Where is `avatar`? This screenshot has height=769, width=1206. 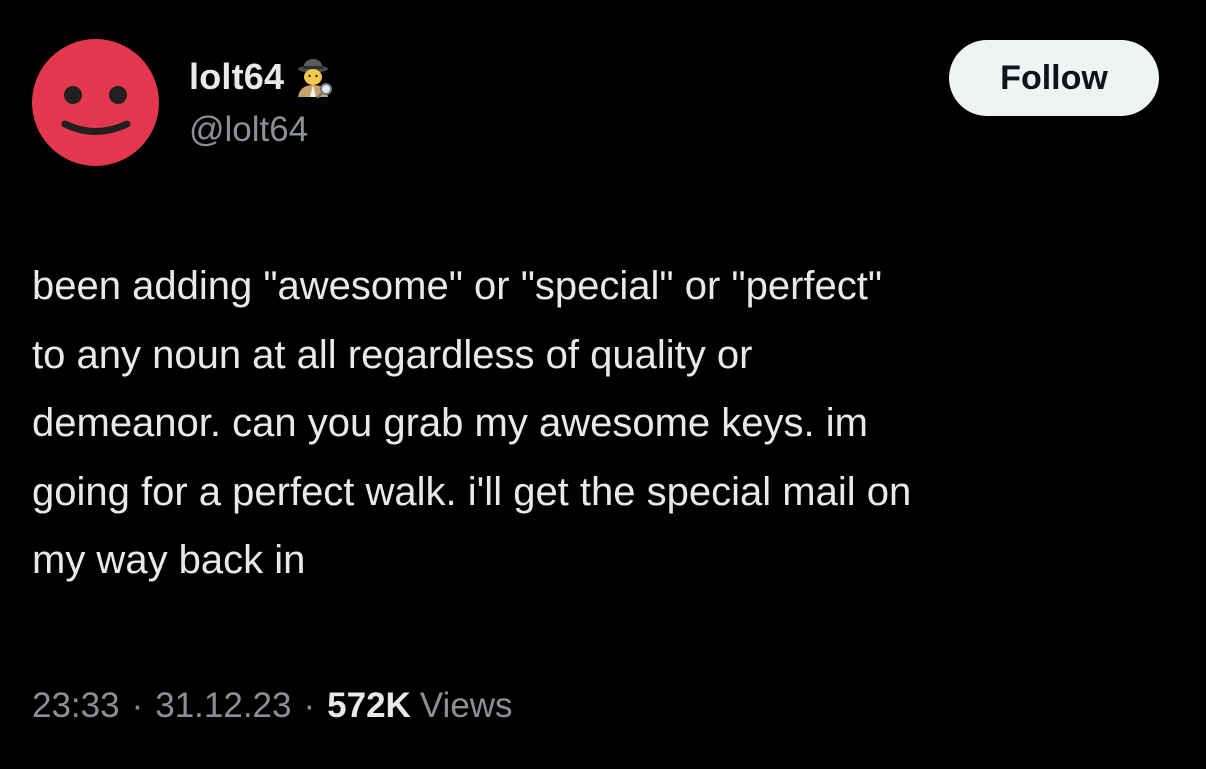 avatar is located at coordinates (95, 102).